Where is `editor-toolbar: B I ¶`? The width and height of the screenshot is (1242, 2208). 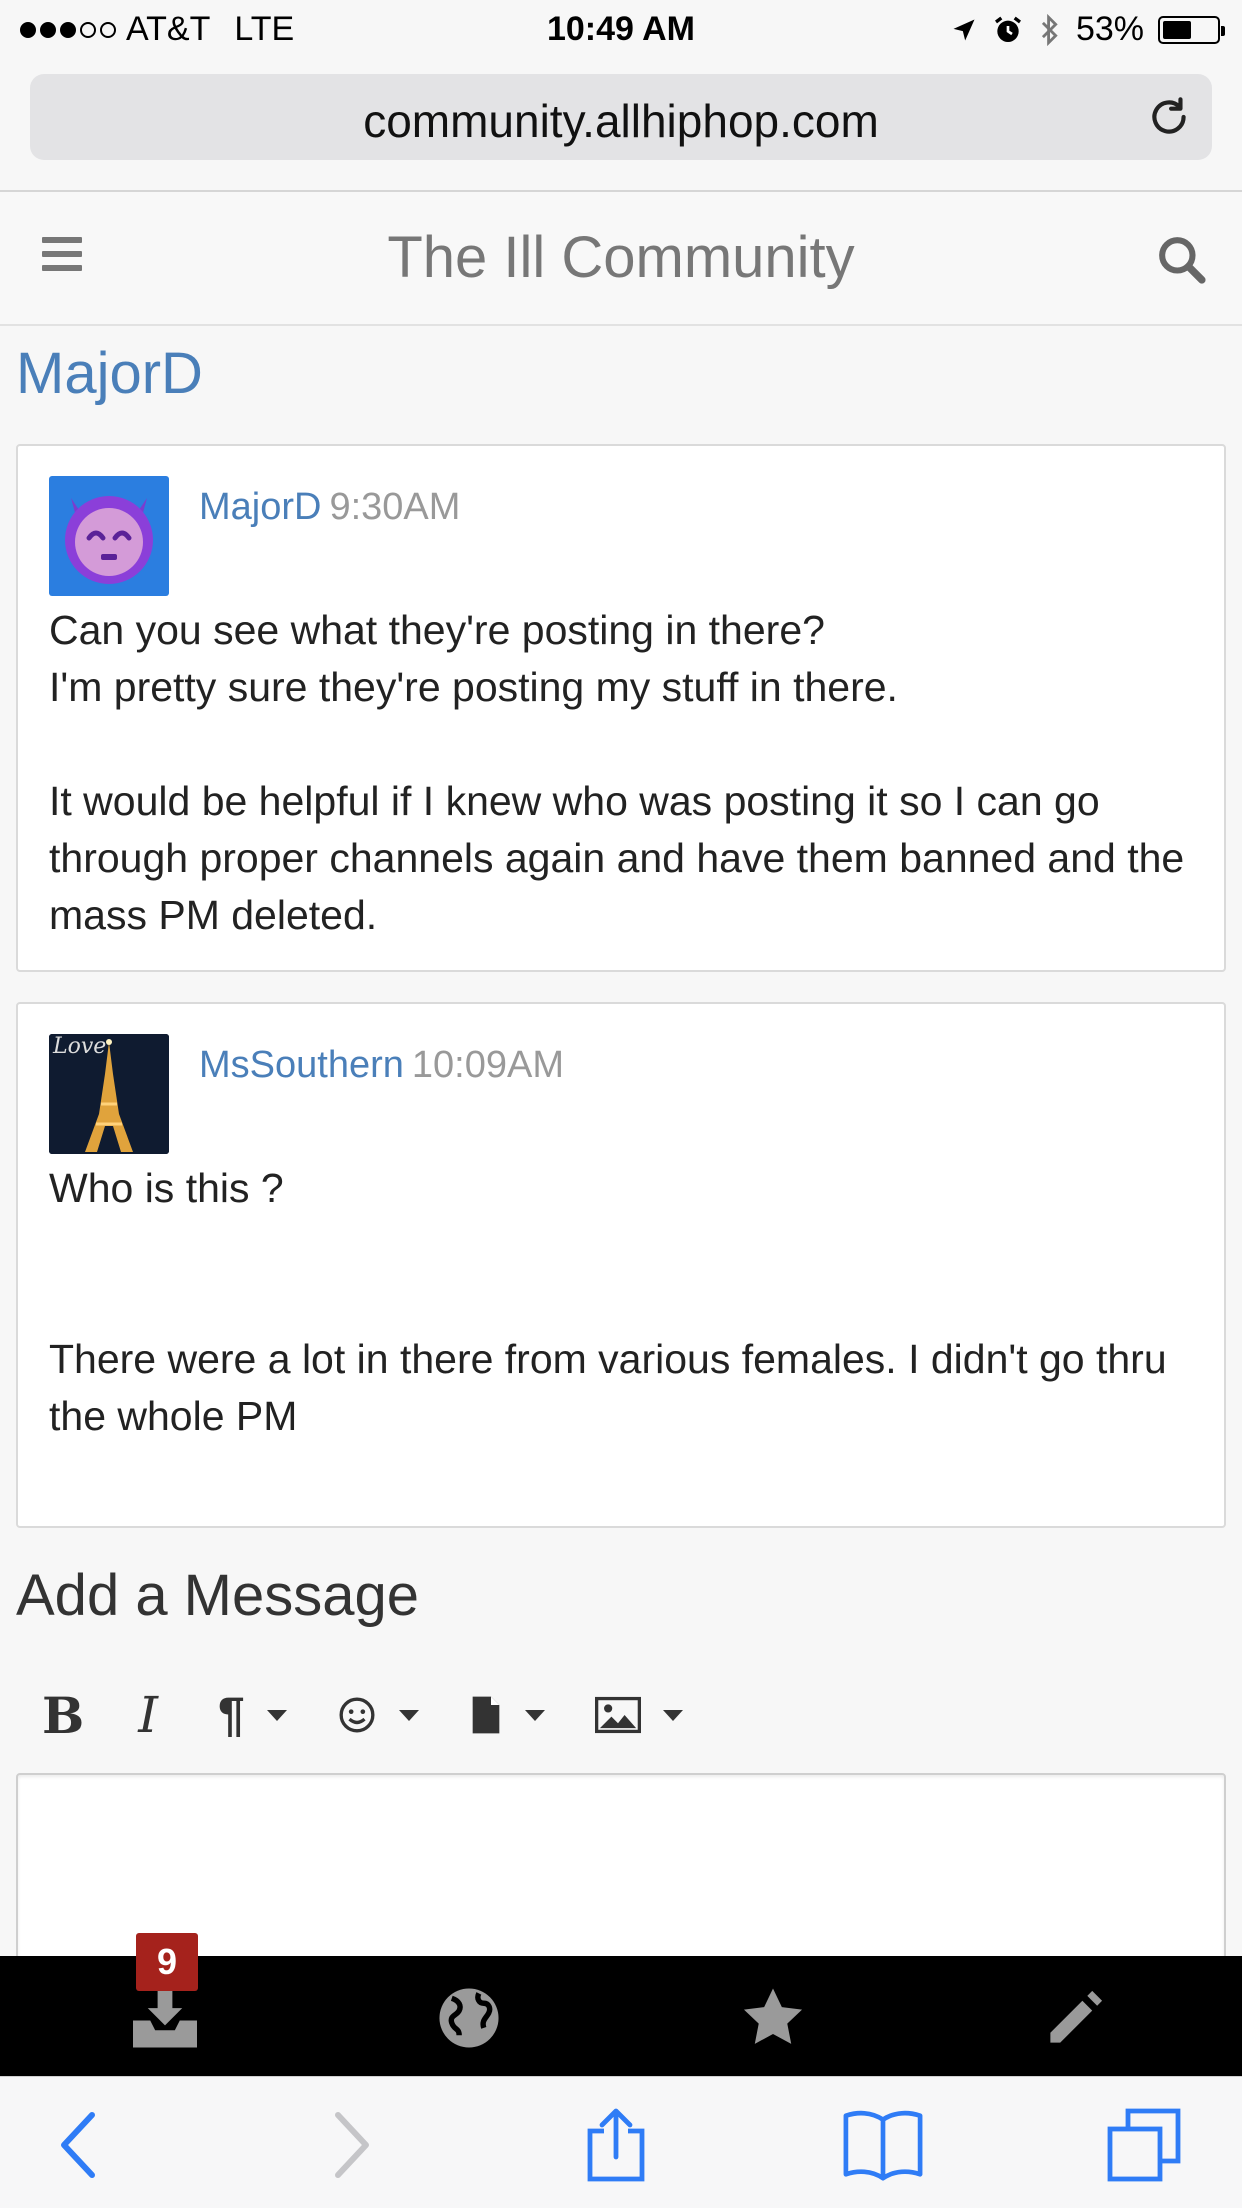
editor-toolbar: B I ¶ is located at coordinates (368, 1715).